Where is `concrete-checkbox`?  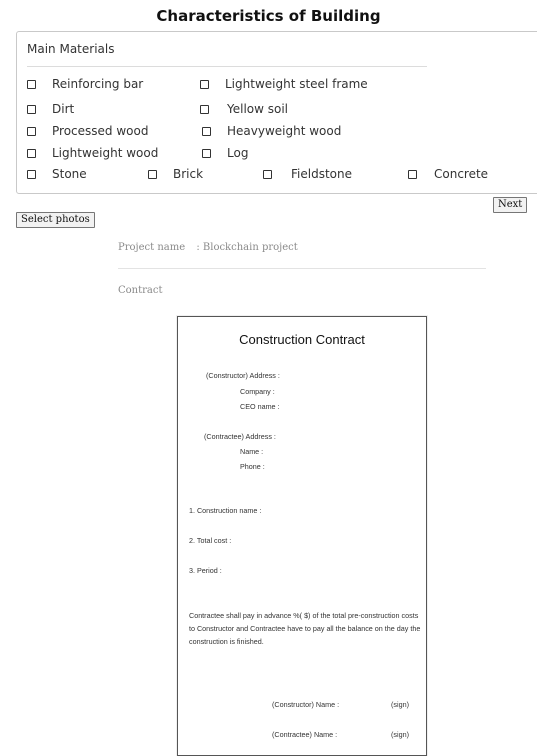
concrete-checkbox is located at coordinates (412, 174).